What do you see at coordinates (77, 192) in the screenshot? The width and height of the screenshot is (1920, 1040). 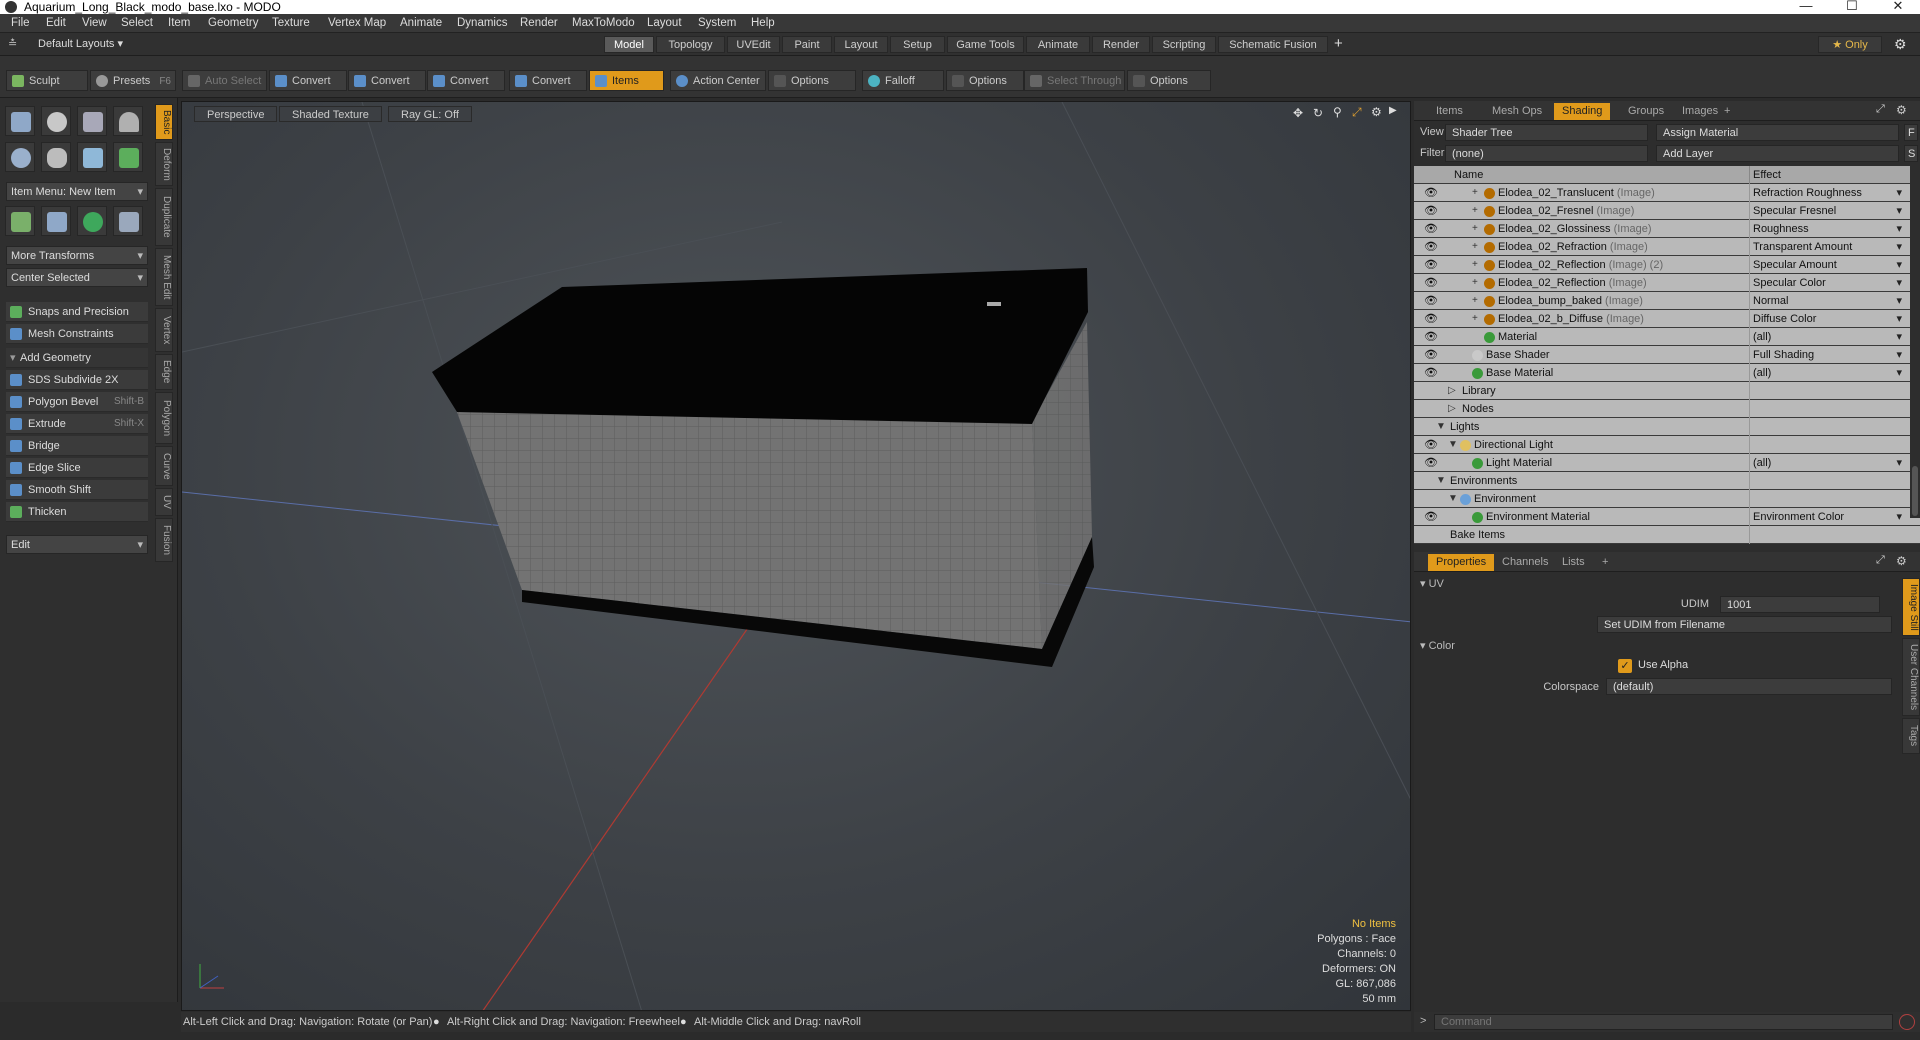 I see `item-menu-dropdown: Item Menu: New Item` at bounding box center [77, 192].